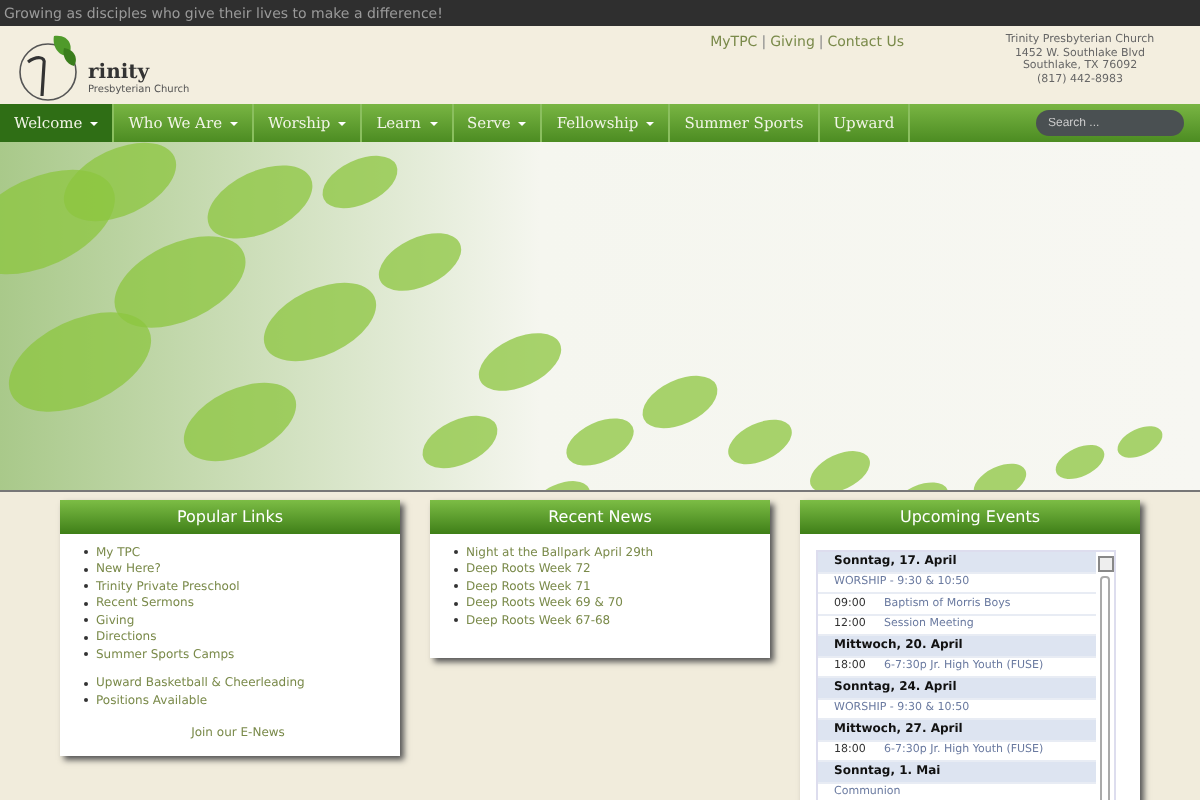 The image size is (1200, 800). What do you see at coordinates (970, 517) in the screenshot?
I see `panel-heading: Upcoming Events` at bounding box center [970, 517].